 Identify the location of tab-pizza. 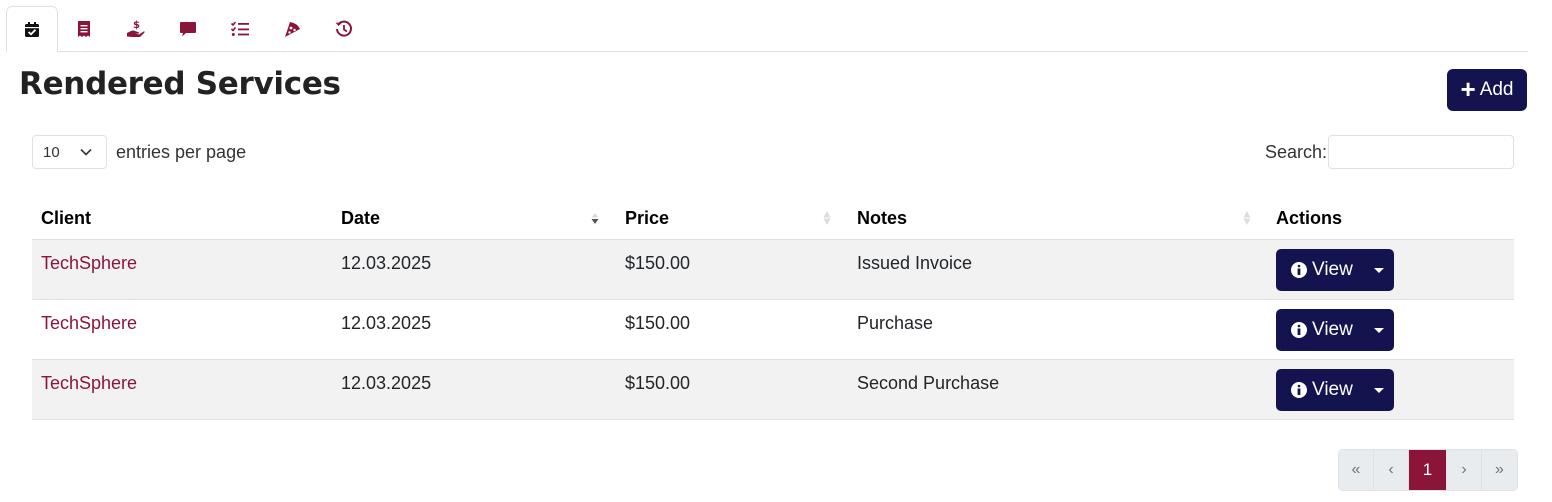
(292, 29).